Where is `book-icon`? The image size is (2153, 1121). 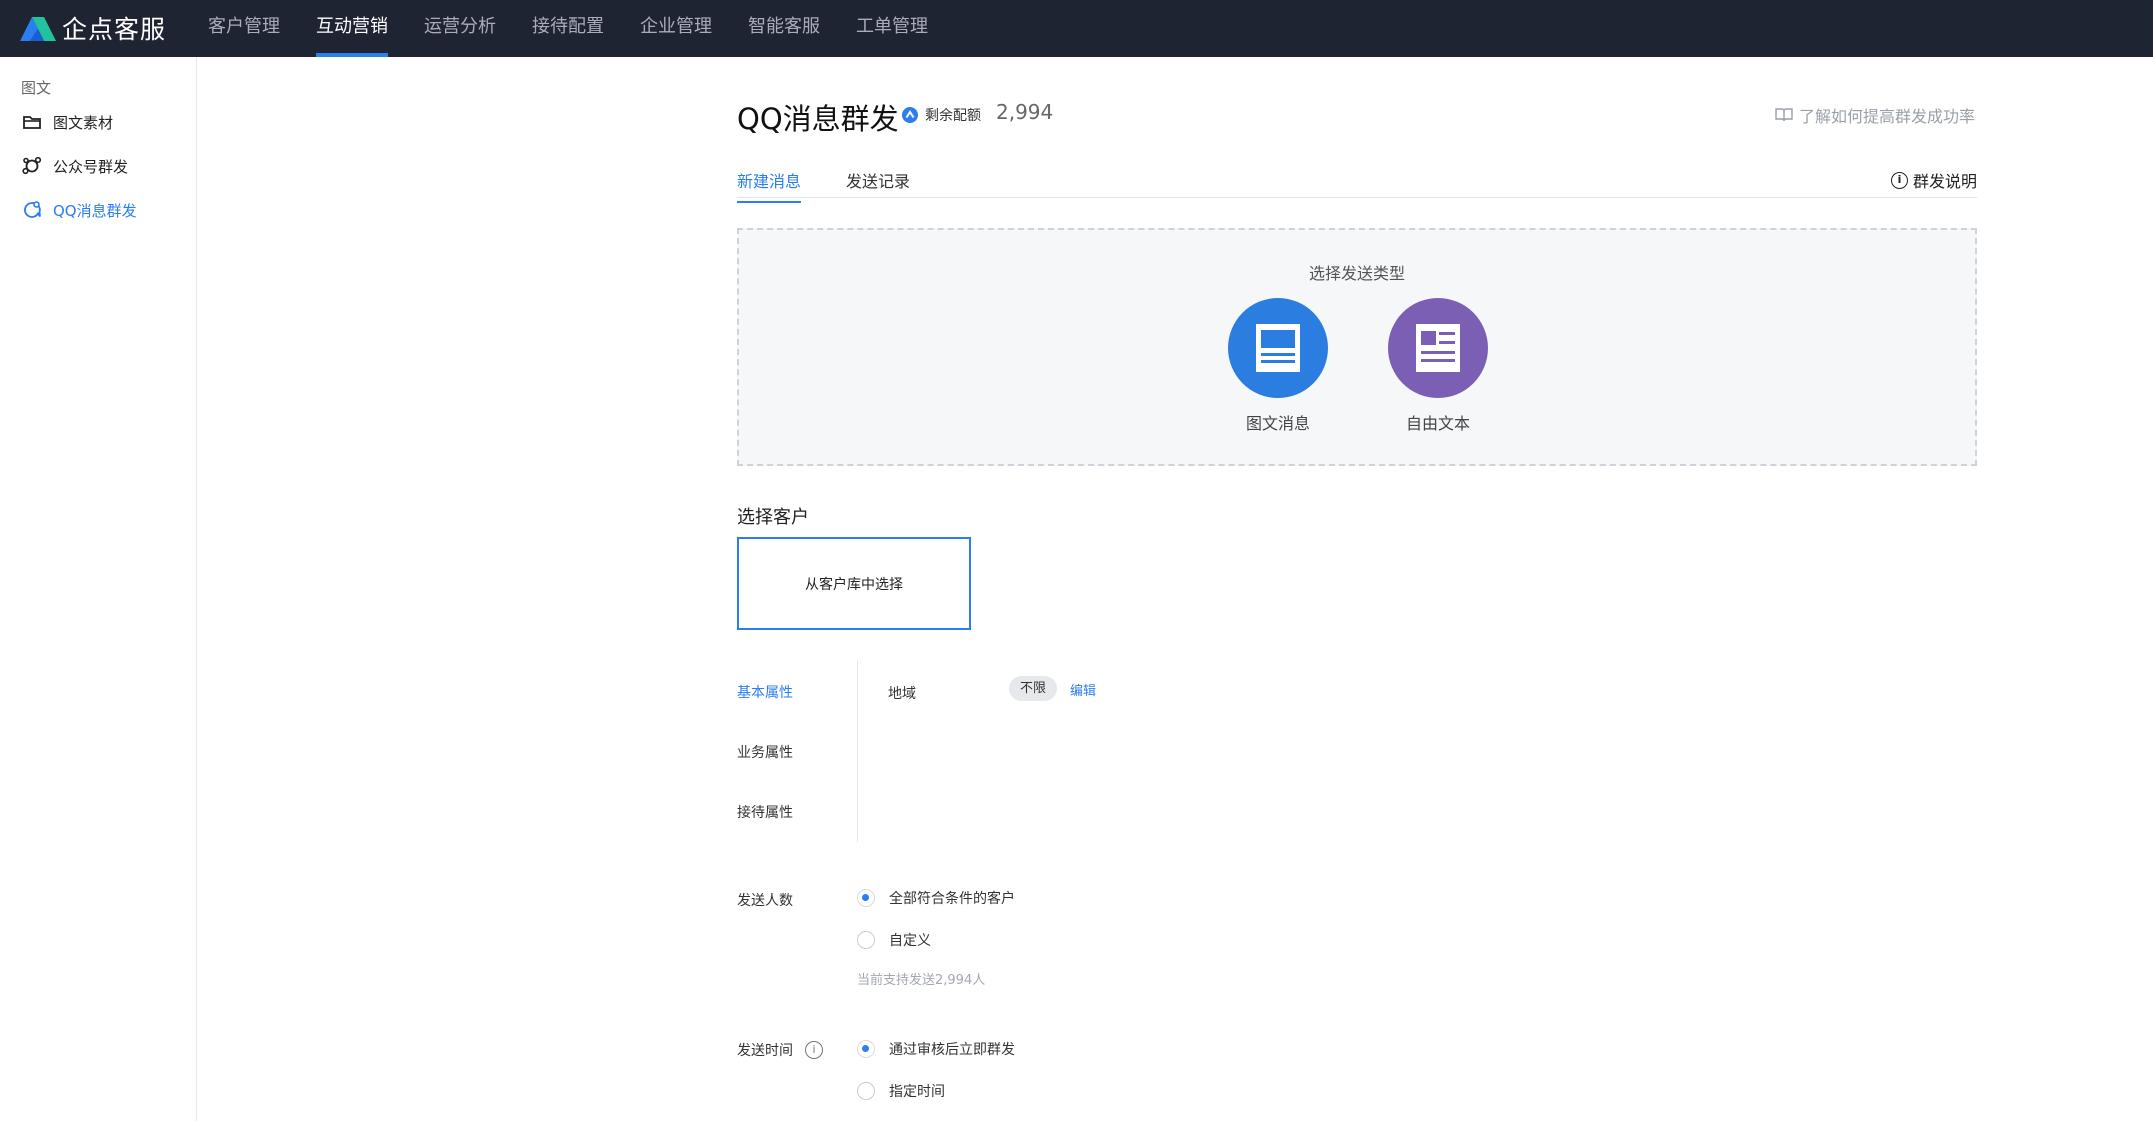
book-icon is located at coordinates (1784, 115).